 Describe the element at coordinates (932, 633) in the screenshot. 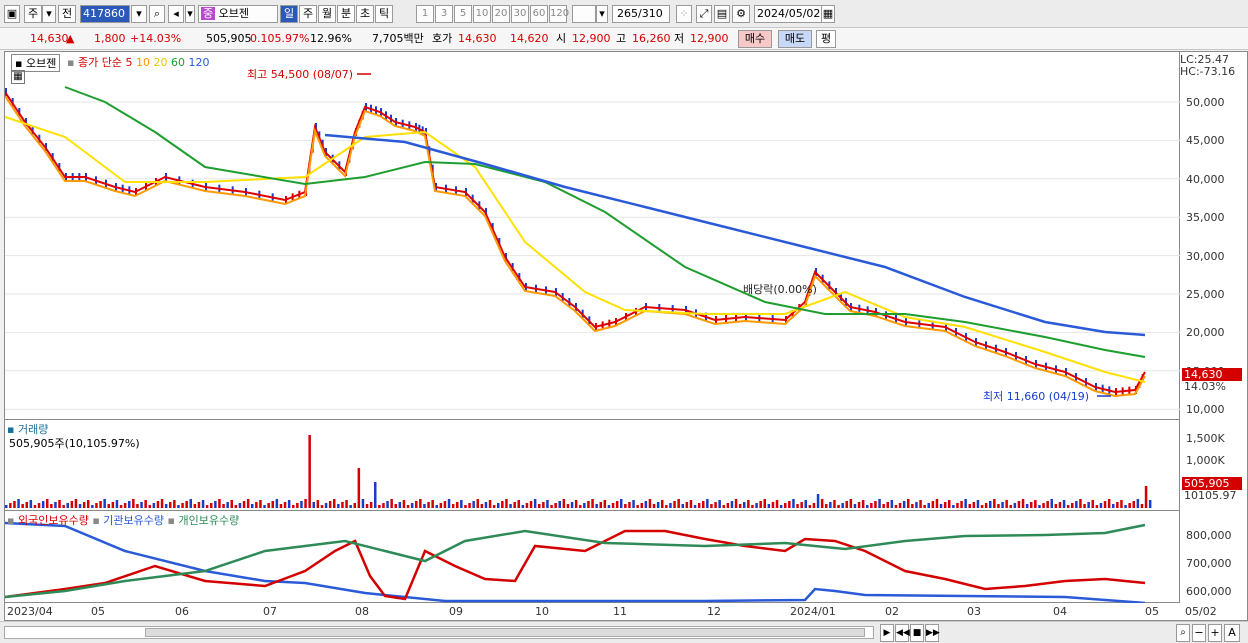

I see `forward-icon: ▶▶` at that location.